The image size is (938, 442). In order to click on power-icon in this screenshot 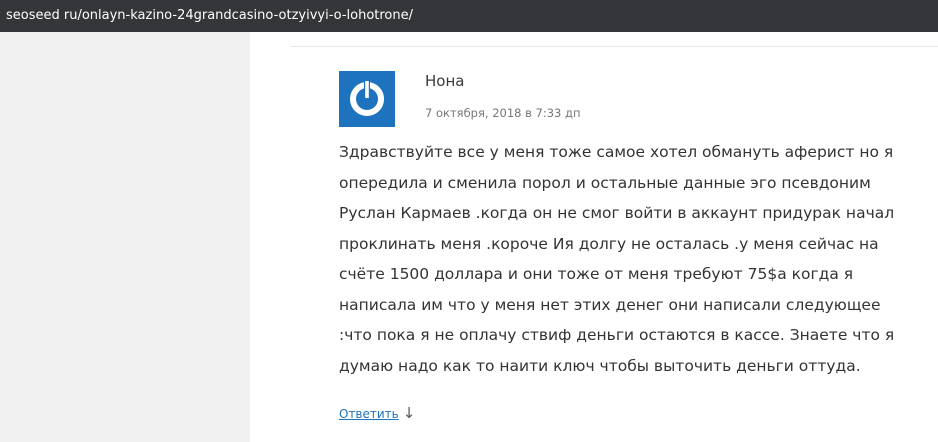, I will do `click(367, 98)`.